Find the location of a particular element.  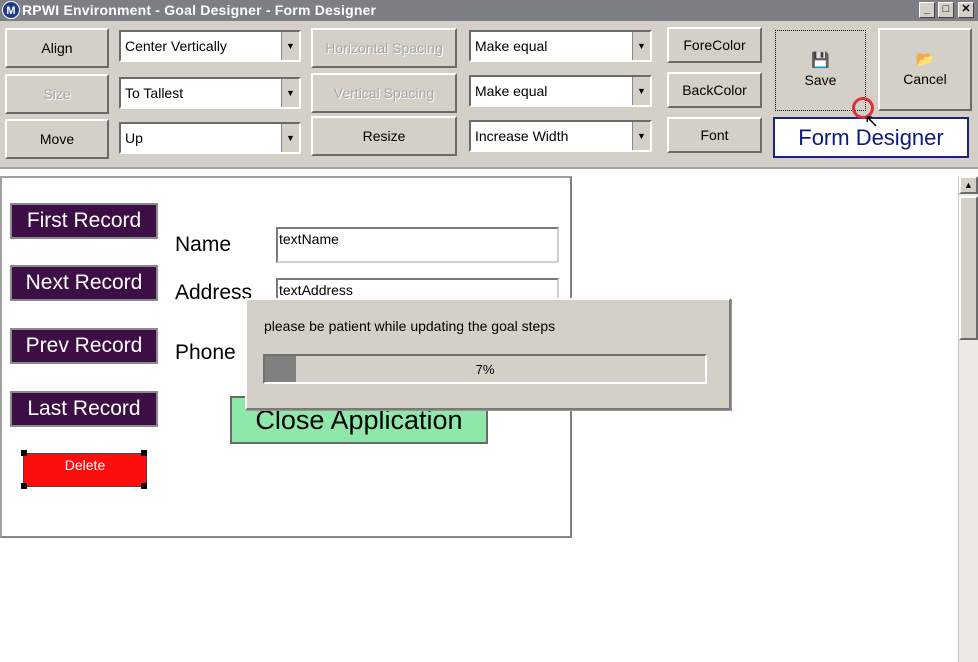

move-select-value: Up is located at coordinates (134, 138).